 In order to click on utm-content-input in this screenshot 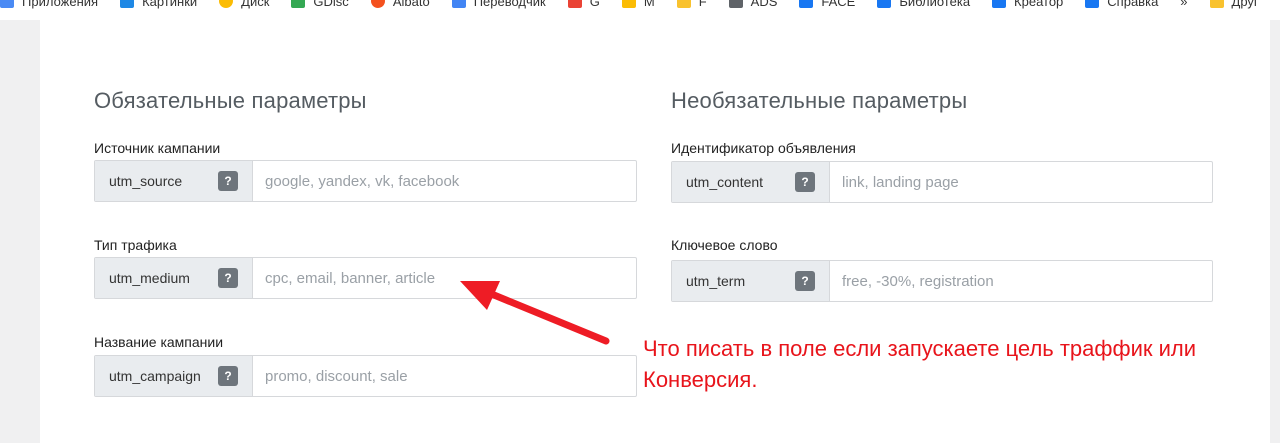, I will do `click(1021, 182)`.